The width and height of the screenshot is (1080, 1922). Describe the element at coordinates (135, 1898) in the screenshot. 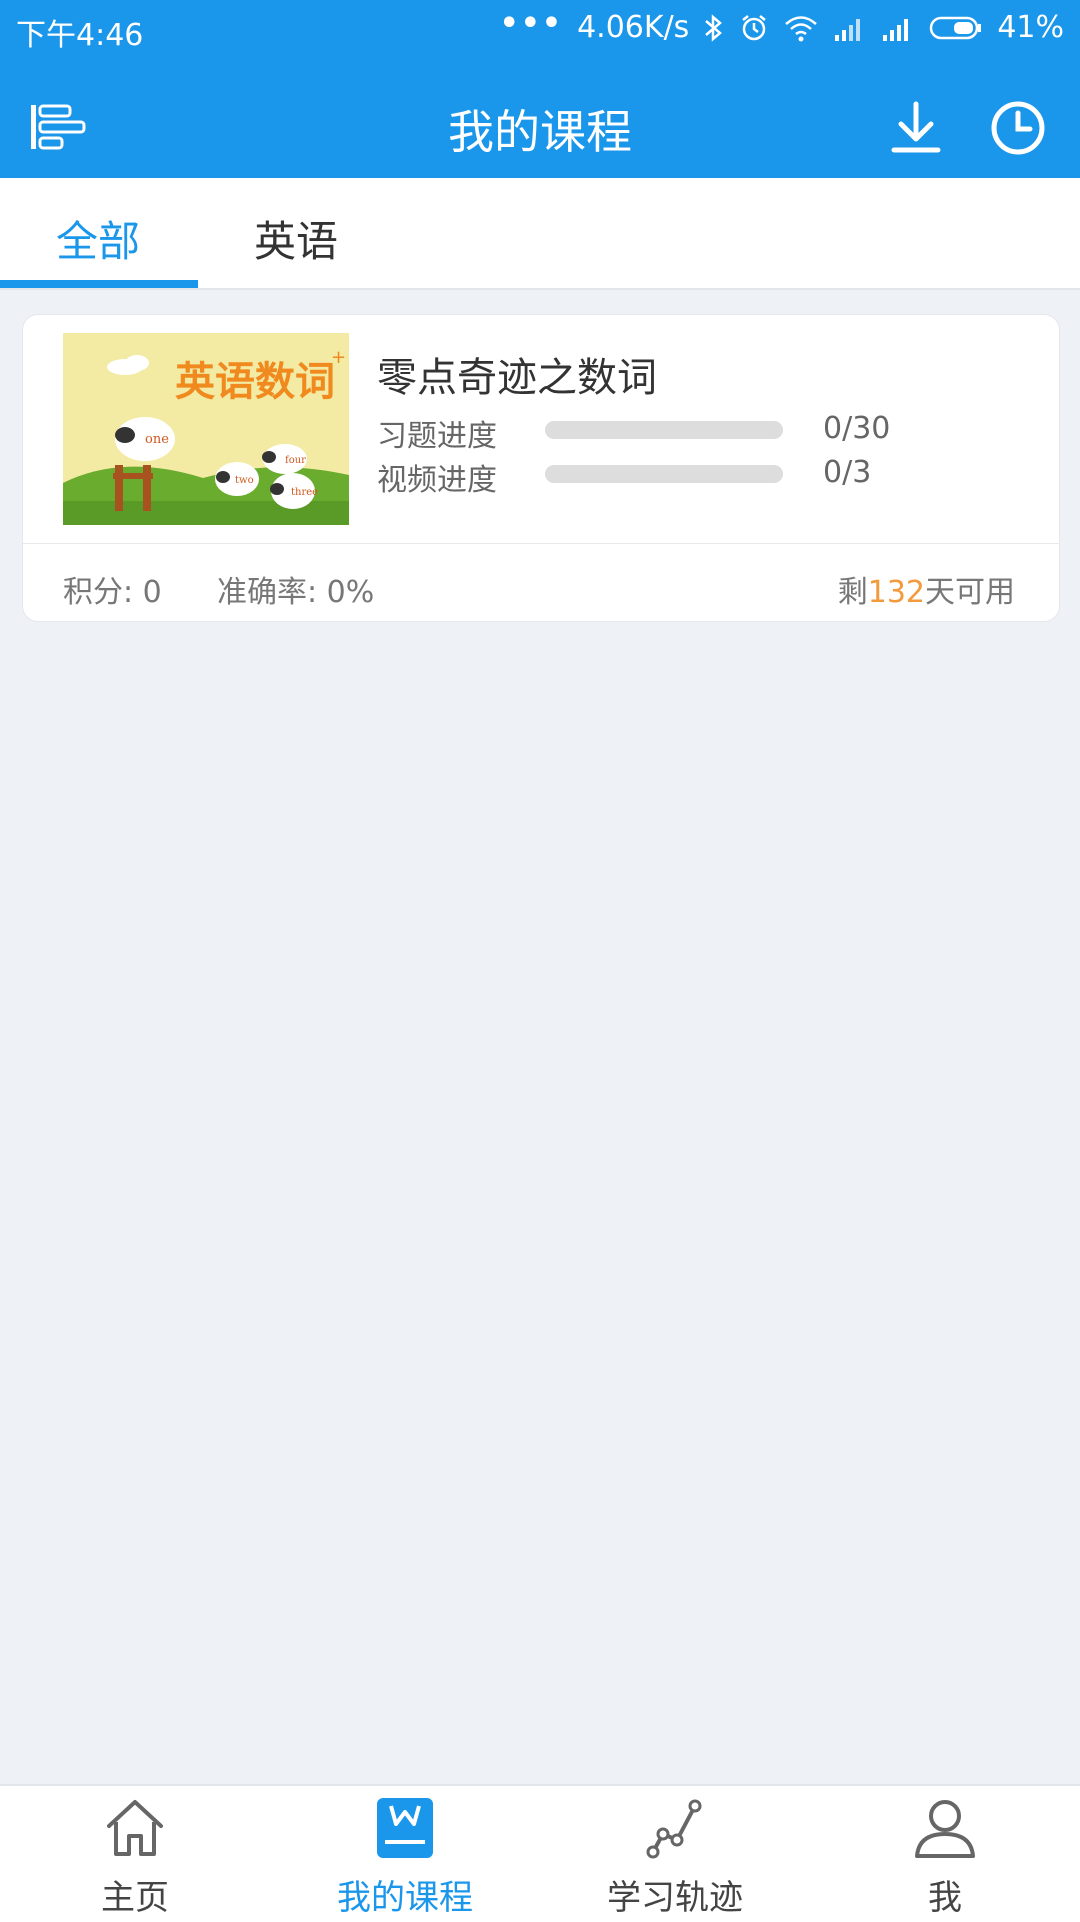

I see `nav-home-label: 主页` at that location.